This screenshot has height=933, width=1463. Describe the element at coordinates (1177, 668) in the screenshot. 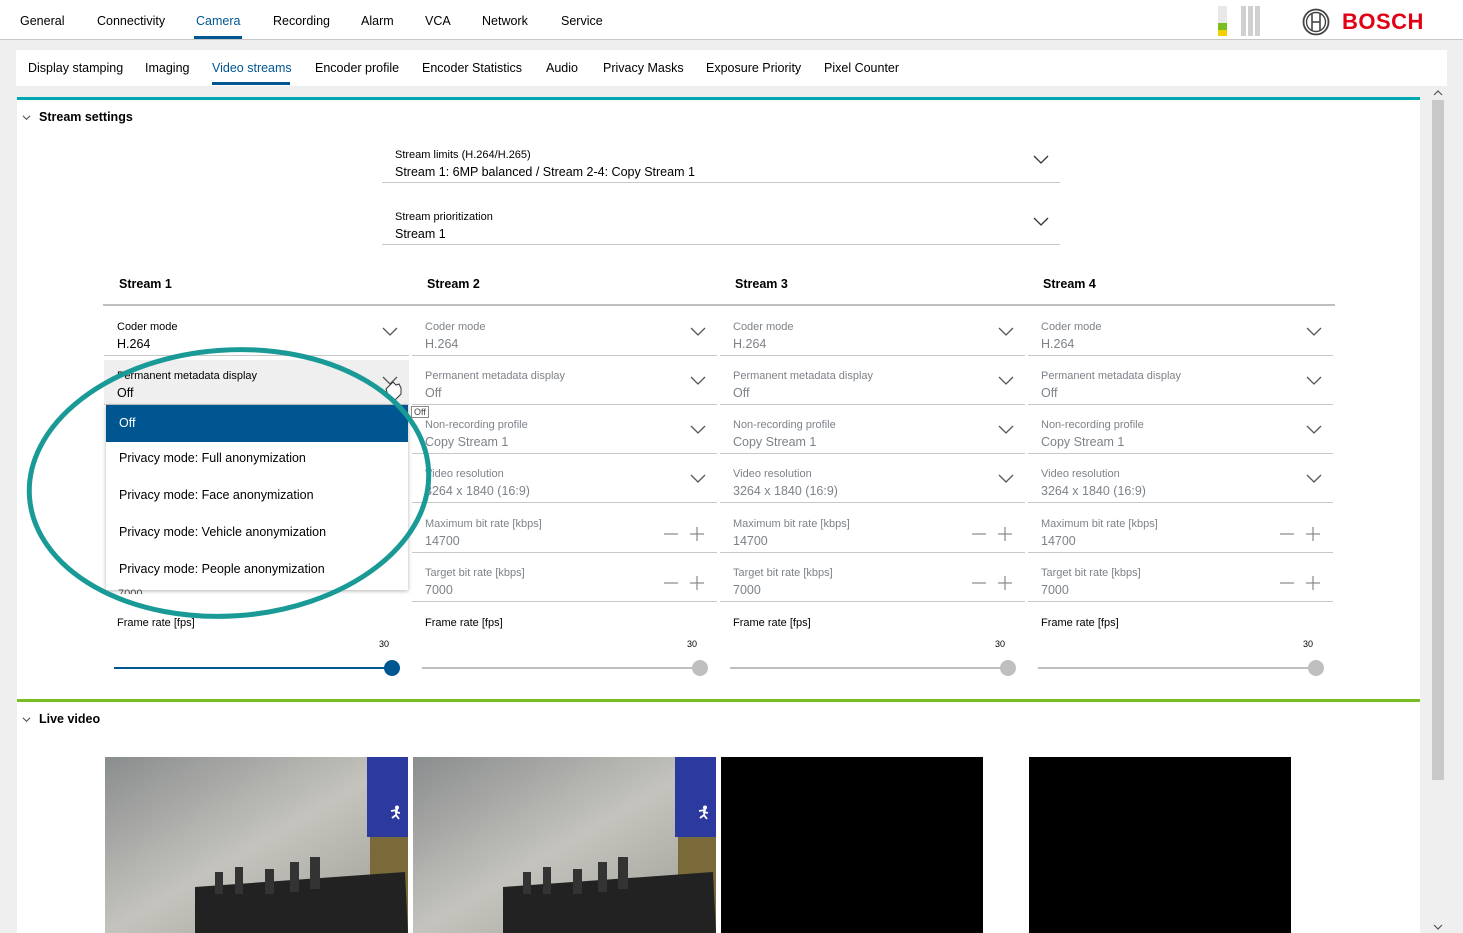

I see `stream-4-frame-rate-track` at that location.